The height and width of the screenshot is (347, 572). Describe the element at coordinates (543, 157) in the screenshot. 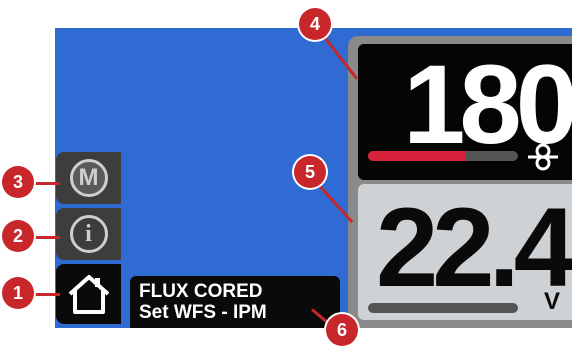

I see `wire-feed-icon` at that location.